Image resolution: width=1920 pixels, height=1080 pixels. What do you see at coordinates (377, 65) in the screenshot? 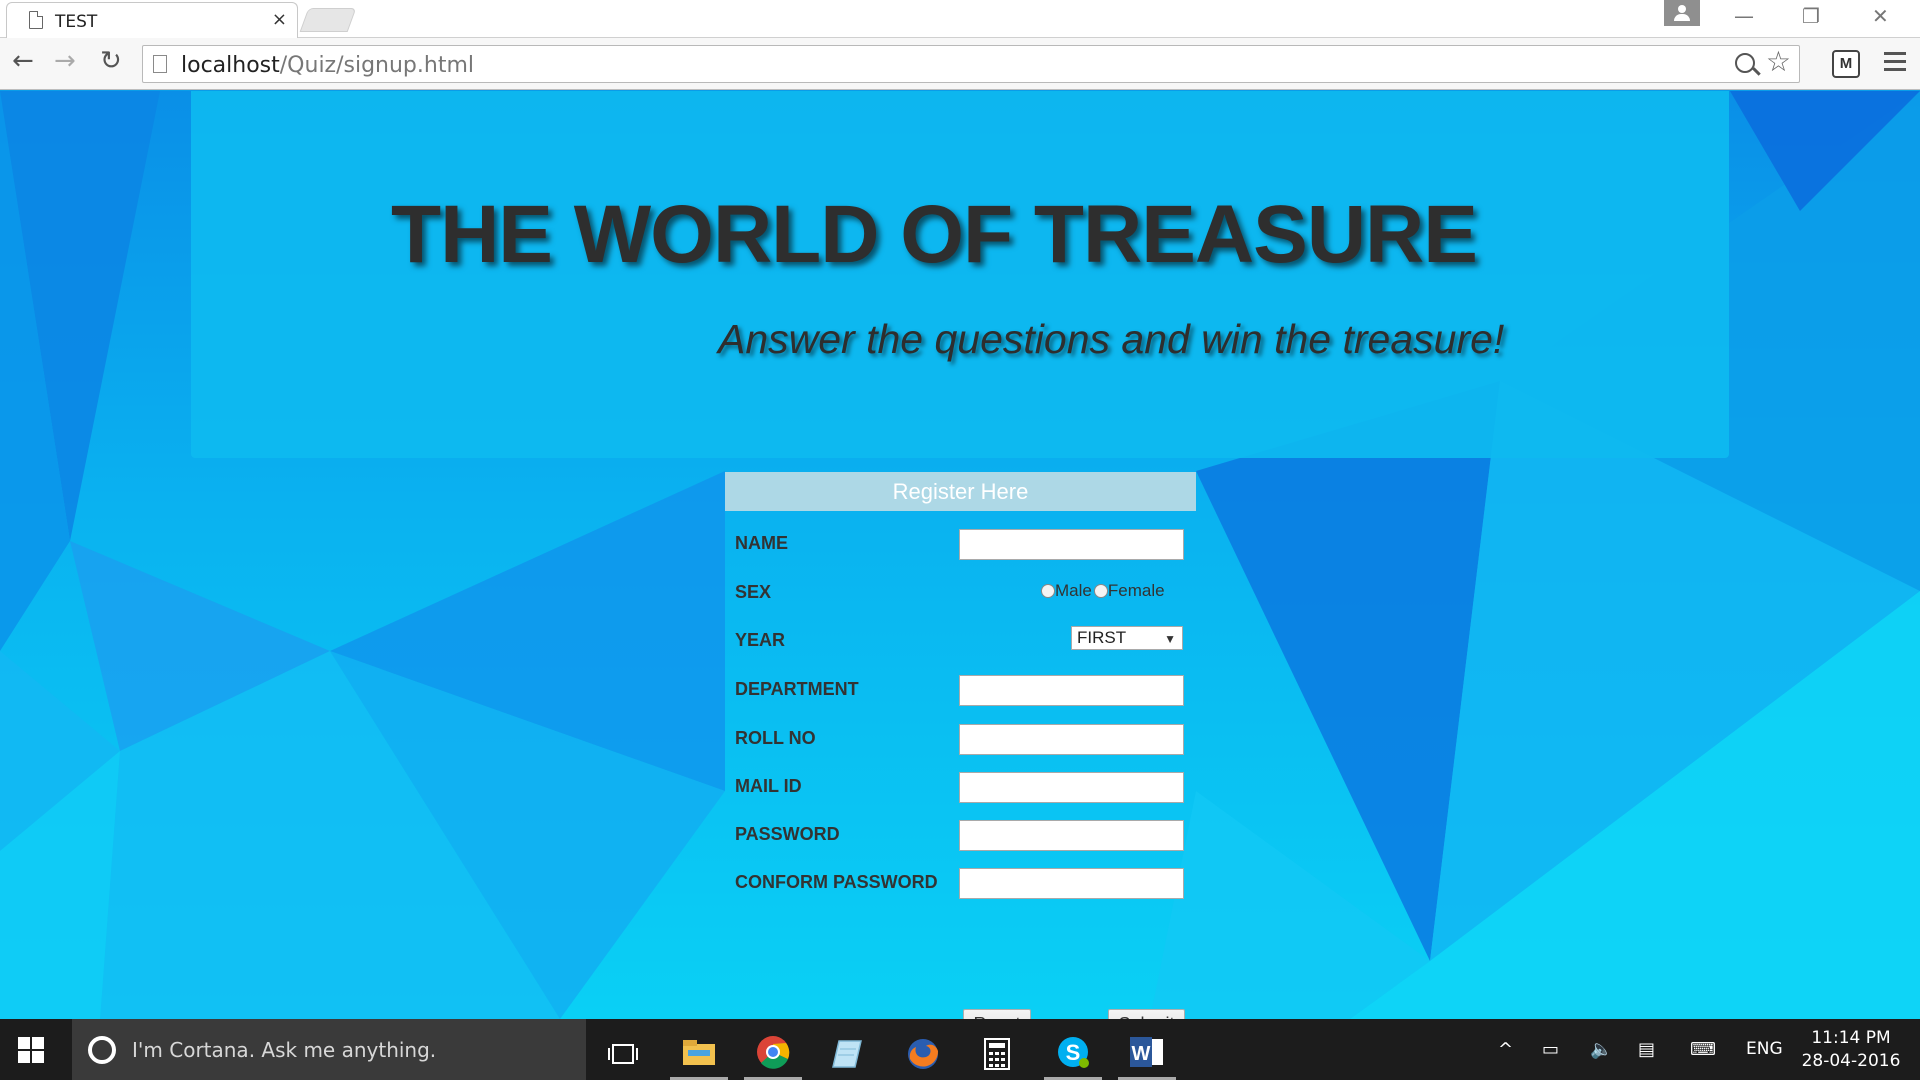
I see `url-path: /Quiz/signup.html` at bounding box center [377, 65].